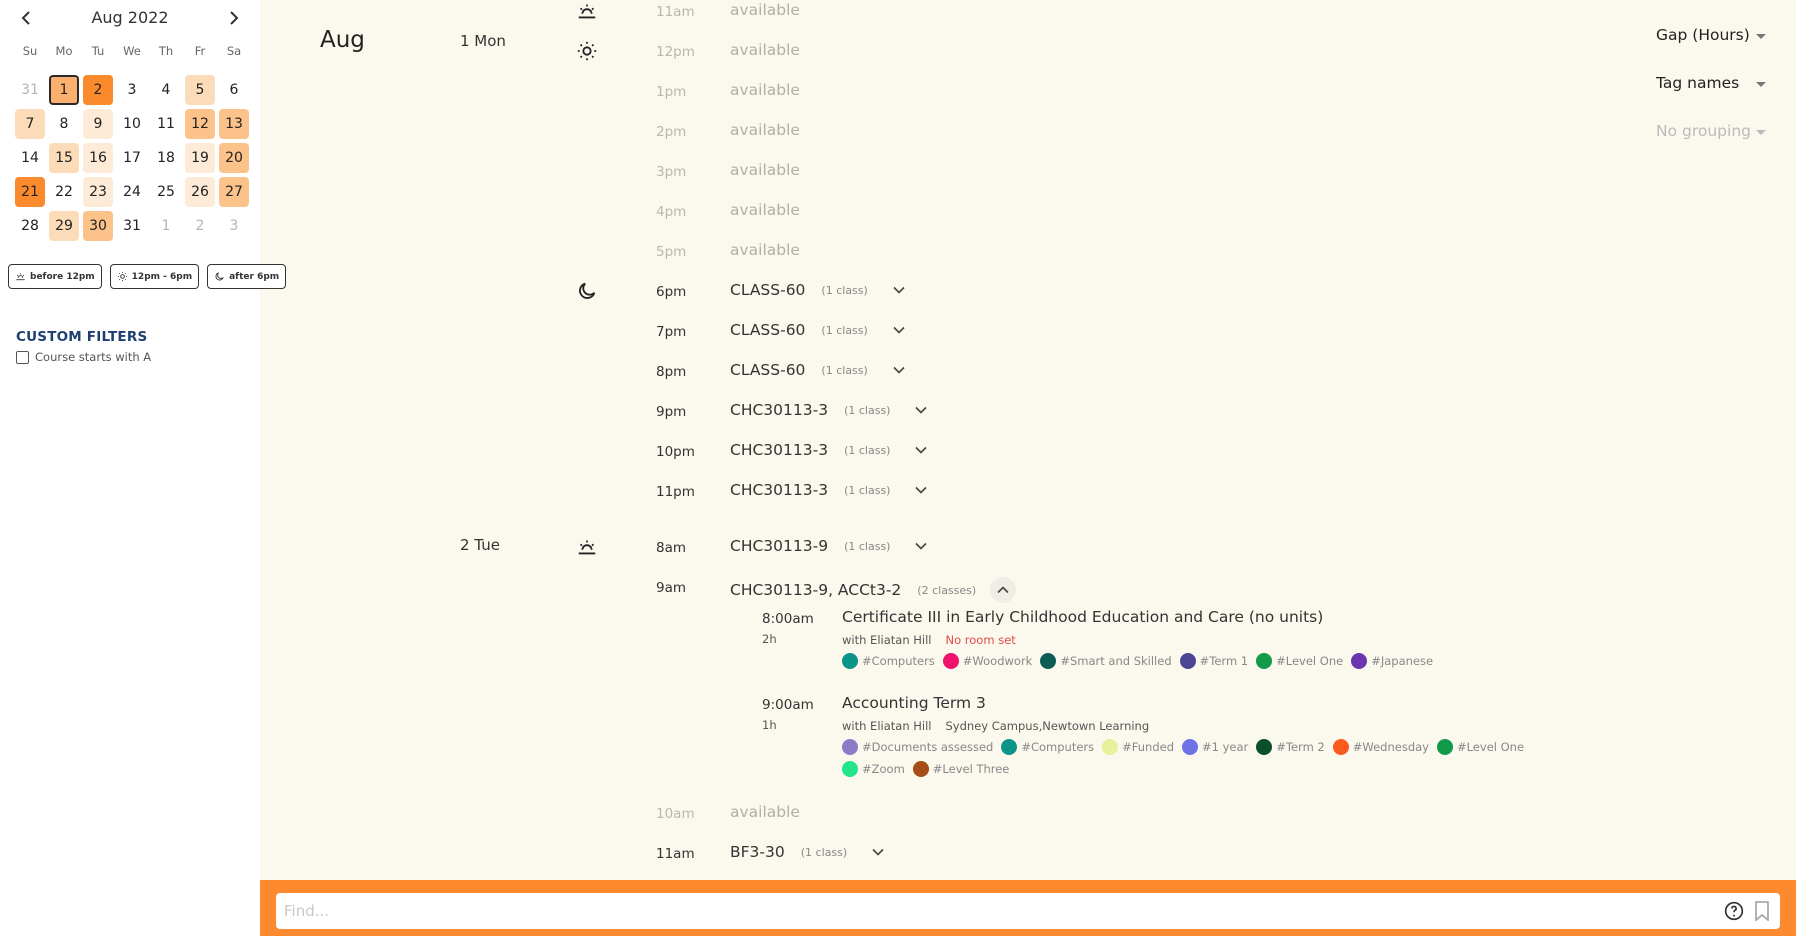 Image resolution: width=1796 pixels, height=936 pixels. I want to click on month-label: Aug, so click(342, 40).